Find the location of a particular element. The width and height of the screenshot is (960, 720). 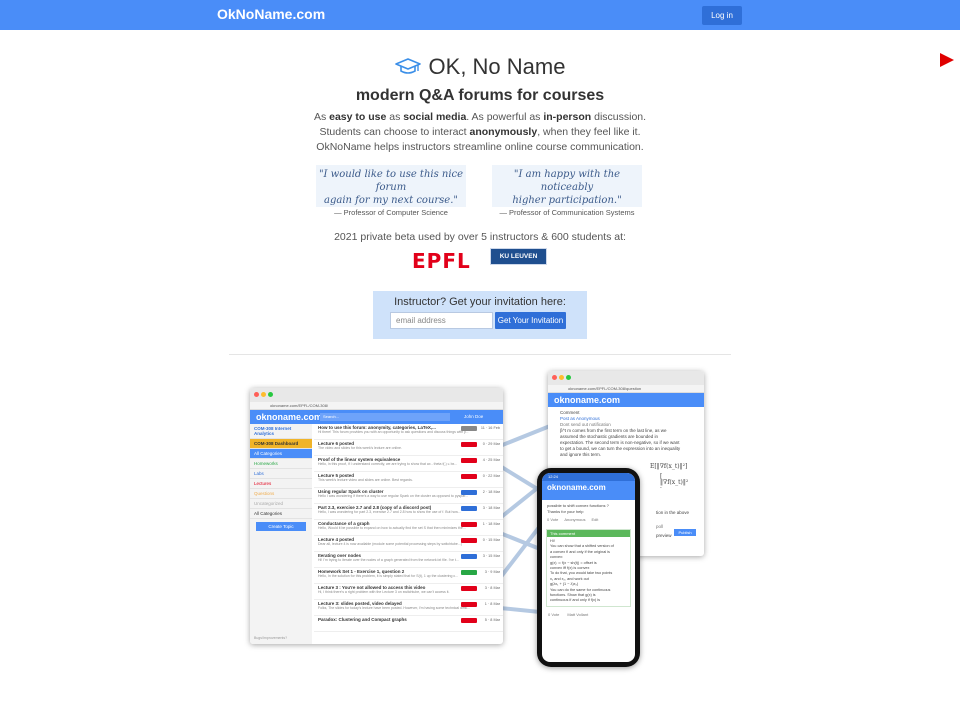

divider is located at coordinates (480, 354).